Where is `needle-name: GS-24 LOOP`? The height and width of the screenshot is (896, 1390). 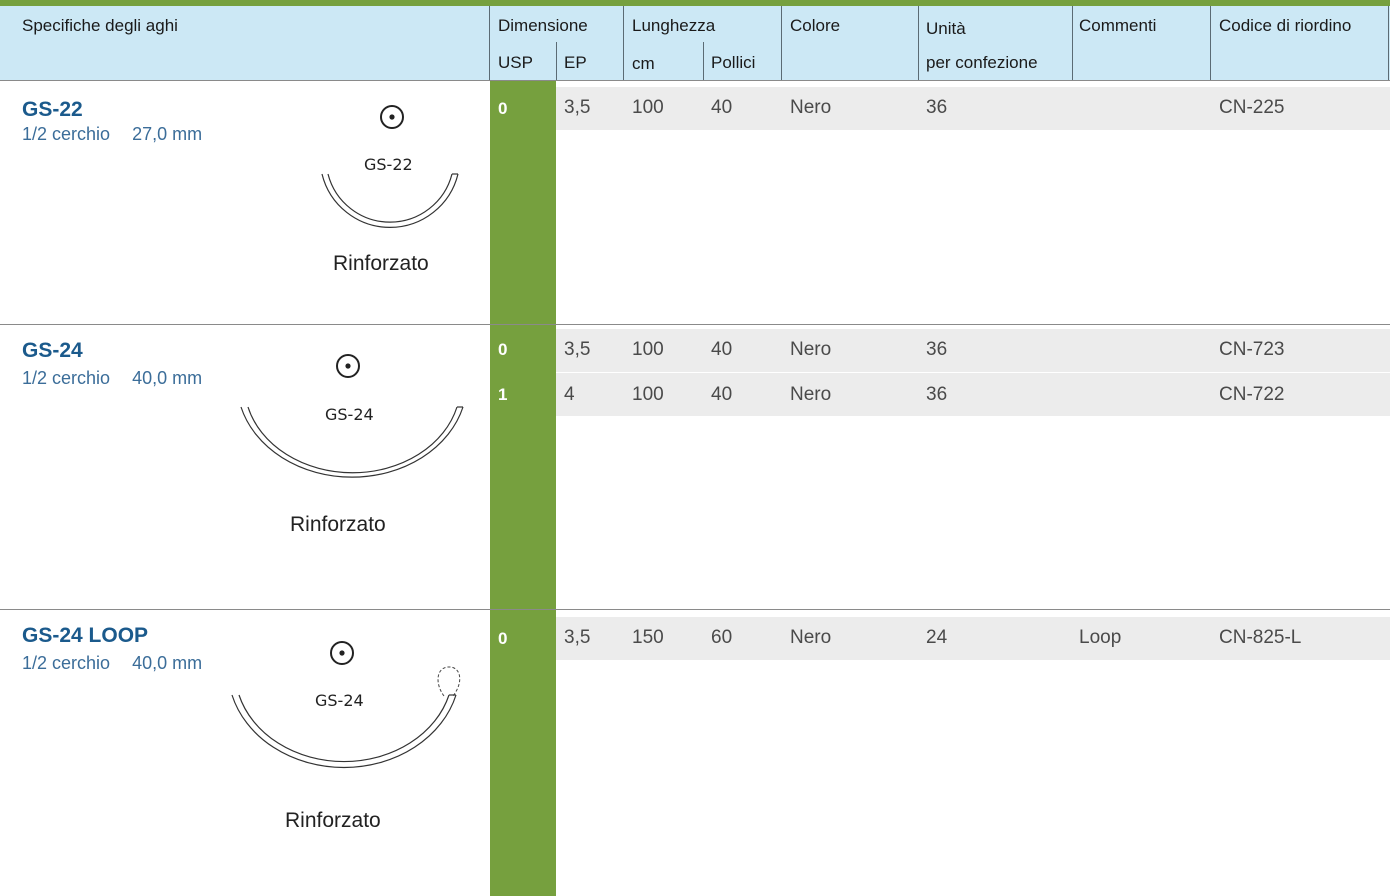 needle-name: GS-24 LOOP is located at coordinates (85, 635).